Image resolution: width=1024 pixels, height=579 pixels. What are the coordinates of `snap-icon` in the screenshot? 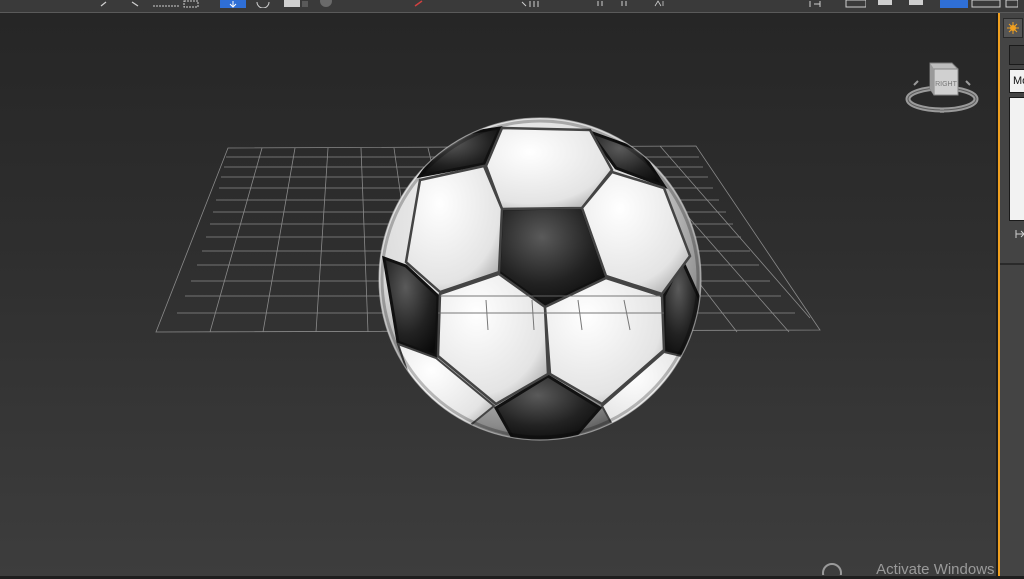 It's located at (326, 4).